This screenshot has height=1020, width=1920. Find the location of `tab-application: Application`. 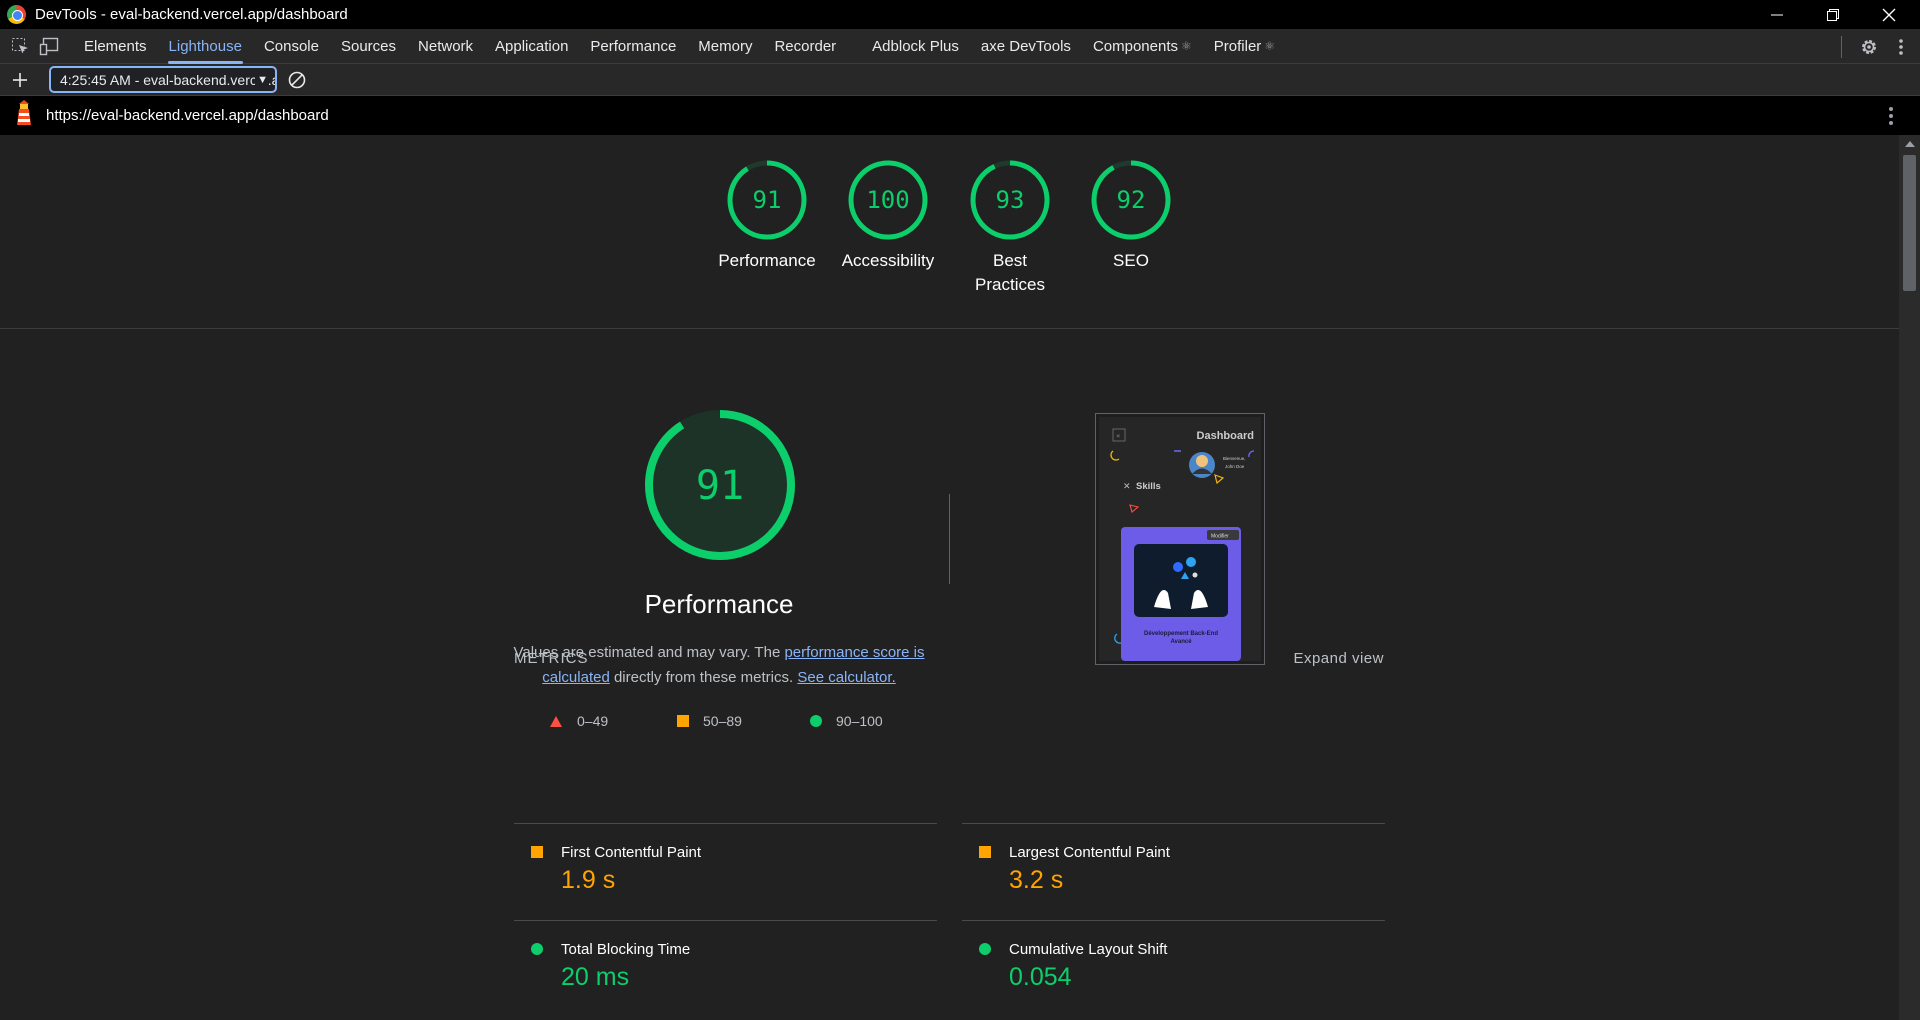

tab-application: Application is located at coordinates (531, 46).